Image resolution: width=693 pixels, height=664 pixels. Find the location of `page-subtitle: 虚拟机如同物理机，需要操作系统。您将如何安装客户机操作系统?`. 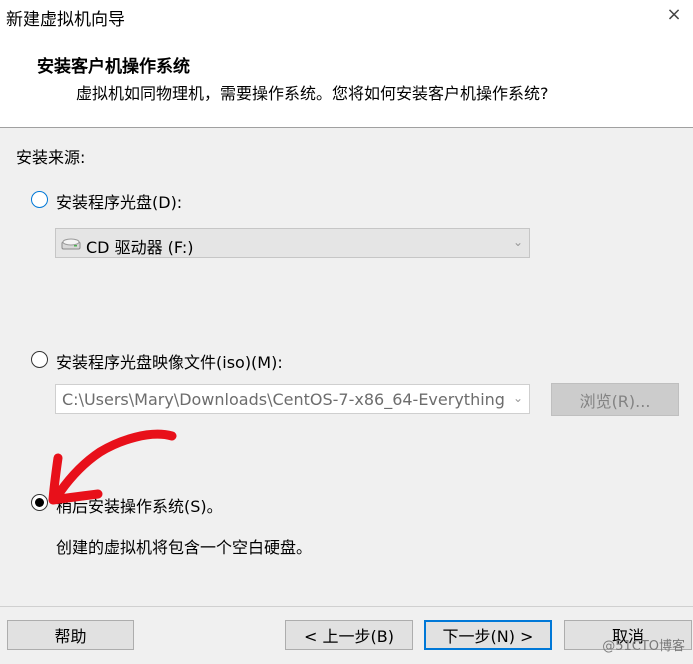

page-subtitle: 虚拟机如同物理机，需要操作系统。您将如何安装客户机操作系统? is located at coordinates (312, 93).